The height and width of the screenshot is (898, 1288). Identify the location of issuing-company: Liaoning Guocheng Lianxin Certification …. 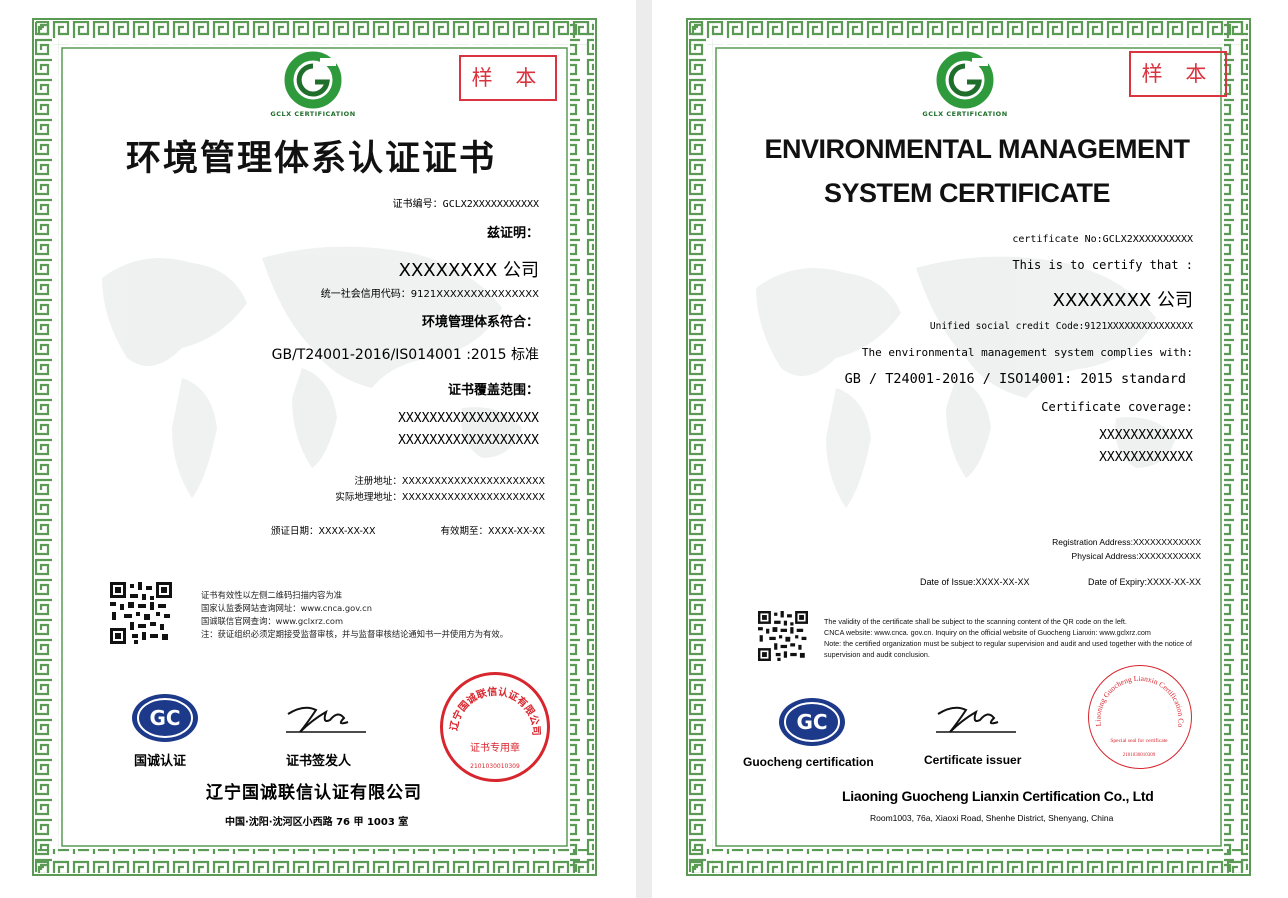
(998, 796).